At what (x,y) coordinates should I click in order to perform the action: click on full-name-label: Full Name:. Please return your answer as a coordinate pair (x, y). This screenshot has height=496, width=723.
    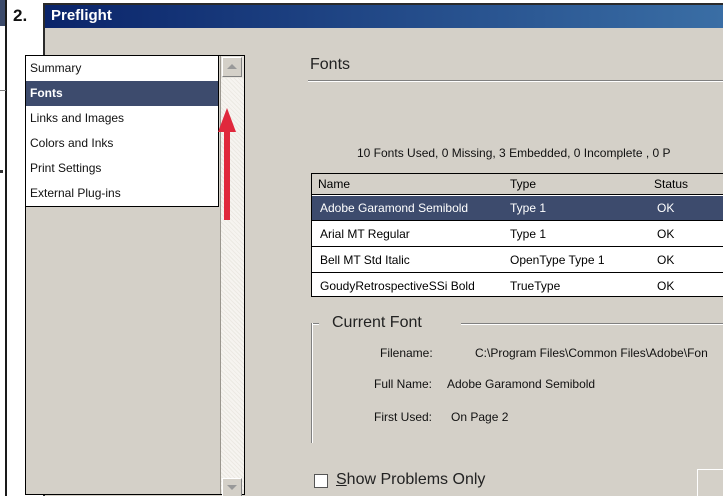
    Looking at the image, I should click on (403, 384).